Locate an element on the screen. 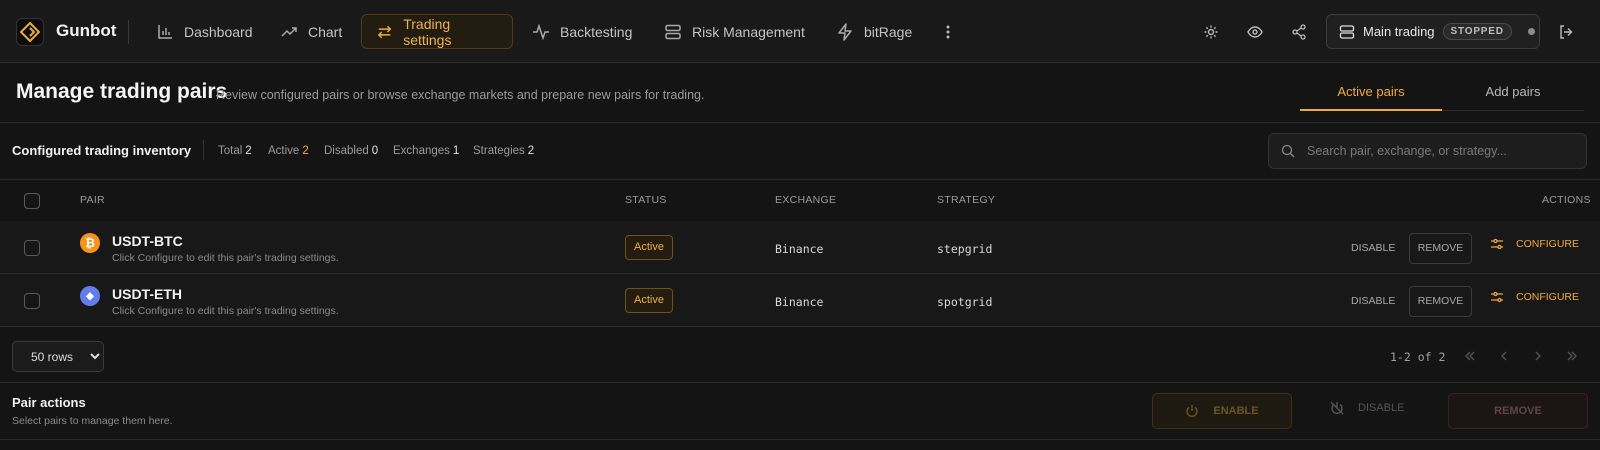  last-page-button is located at coordinates (1572, 356).